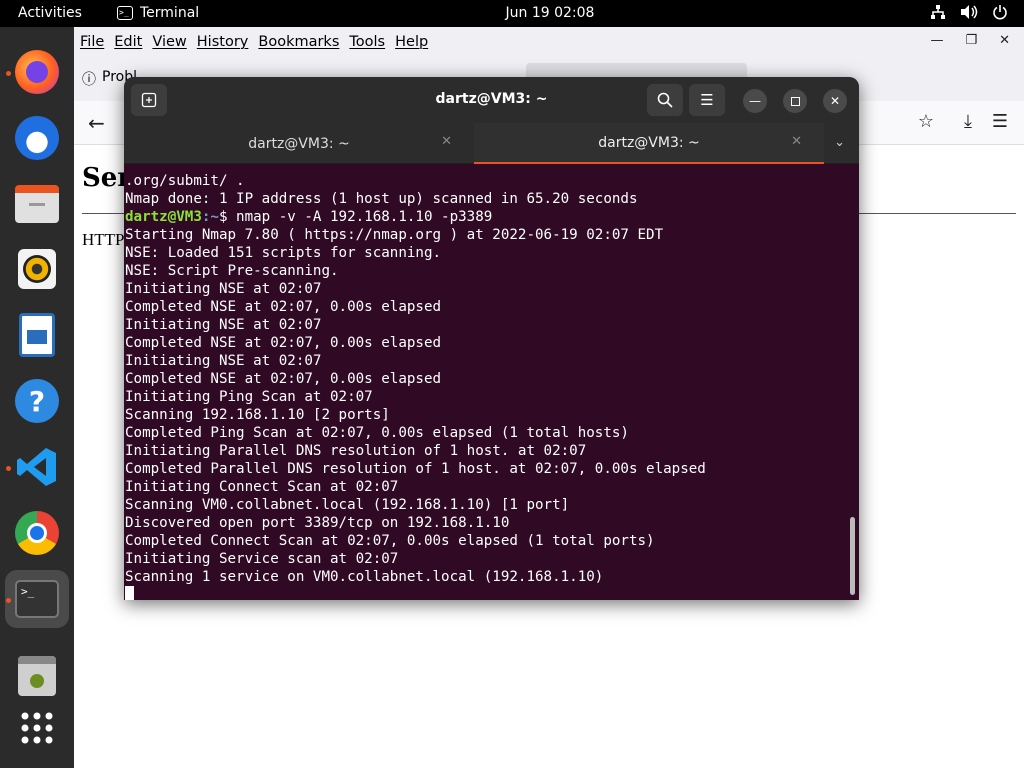 The width and height of the screenshot is (1024, 768). Describe the element at coordinates (1000, 121) in the screenshot. I see `menu-hamburger-icon: ☰` at that location.